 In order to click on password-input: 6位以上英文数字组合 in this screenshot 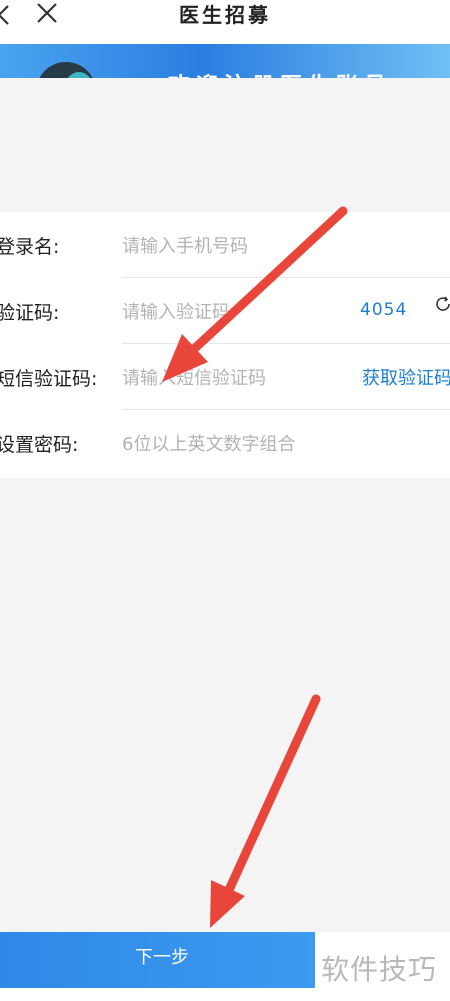, I will do `click(232, 443)`.